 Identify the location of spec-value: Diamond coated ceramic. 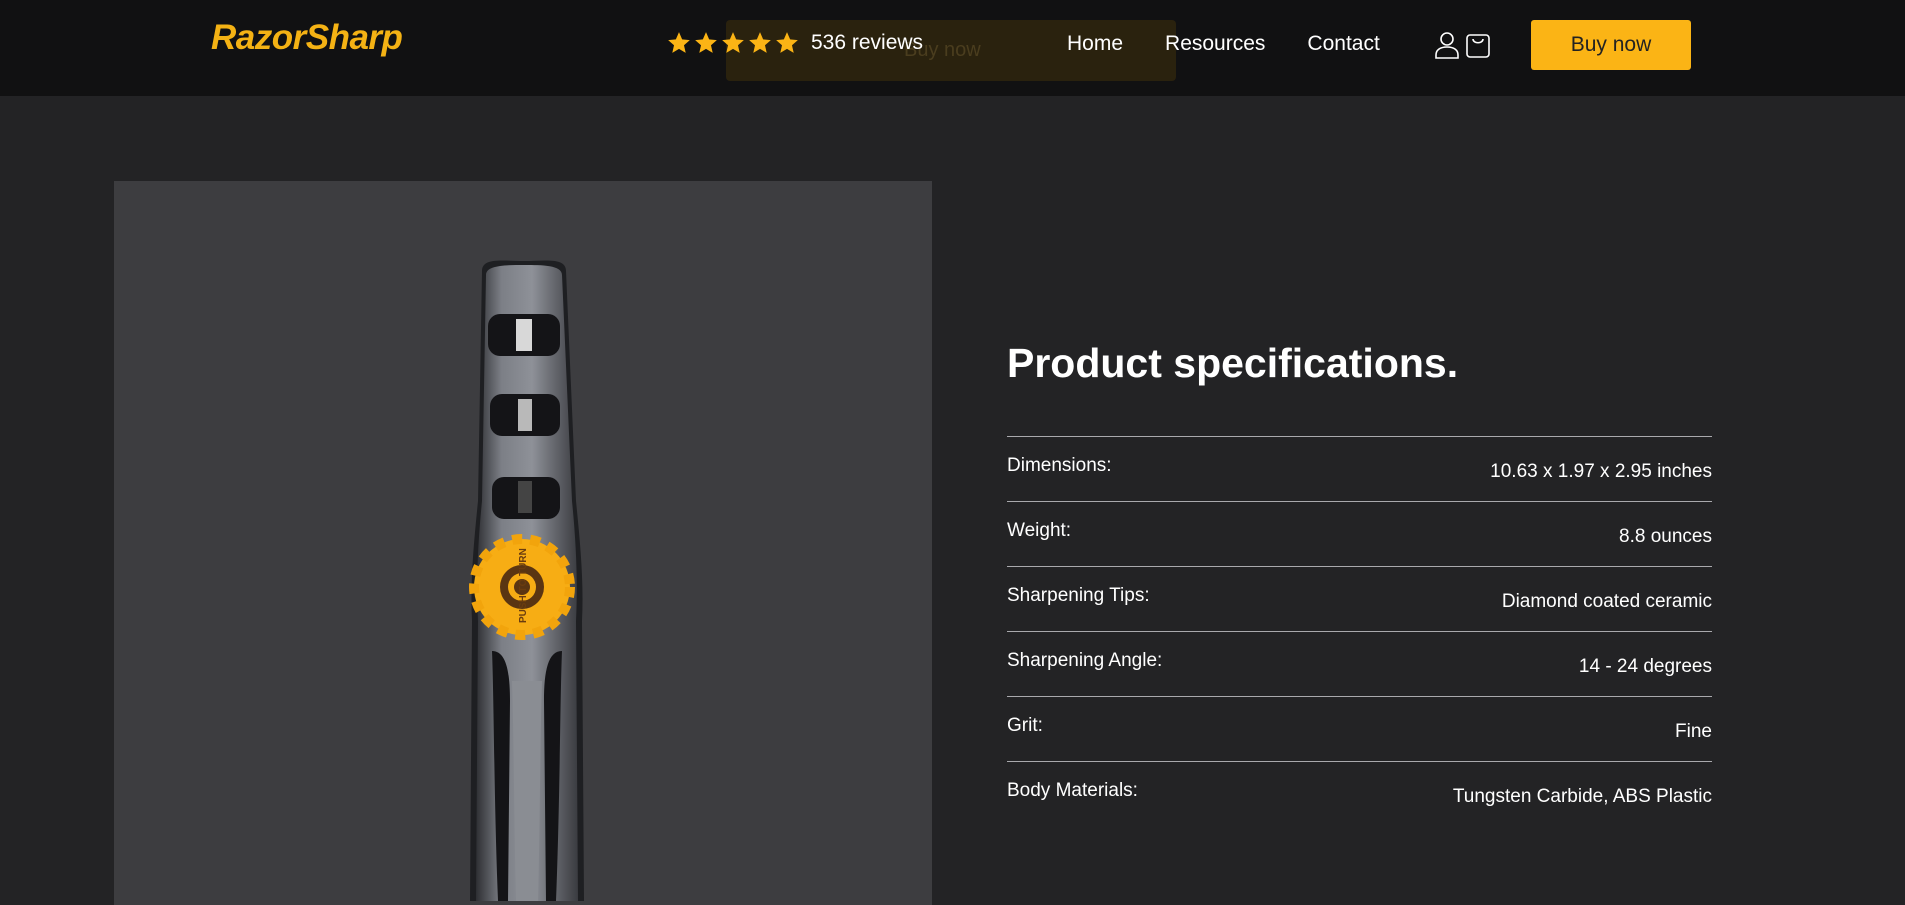
(1606, 601).